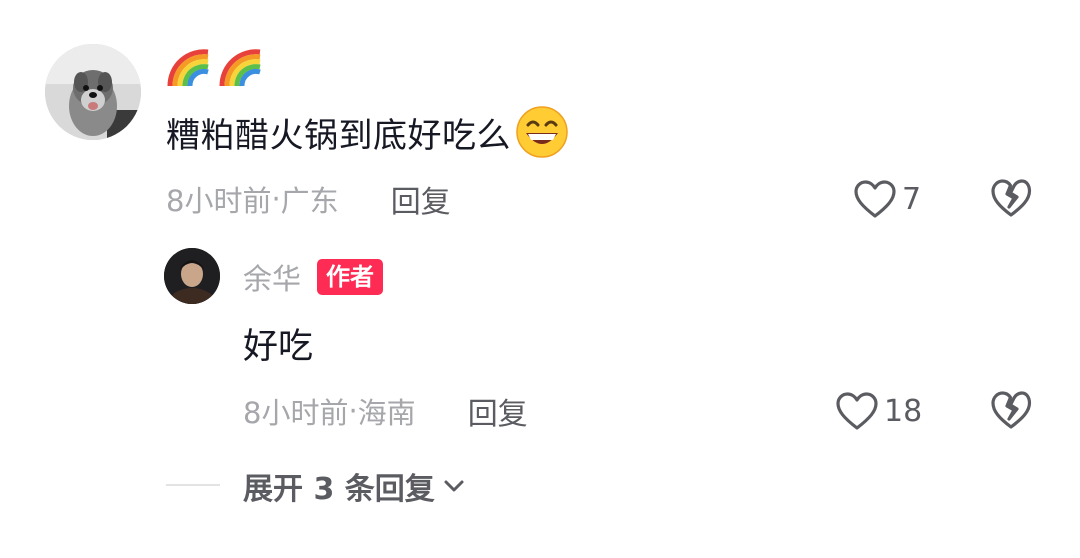 The height and width of the screenshot is (558, 1080). What do you see at coordinates (193, 485) in the screenshot?
I see `divider-line` at bounding box center [193, 485].